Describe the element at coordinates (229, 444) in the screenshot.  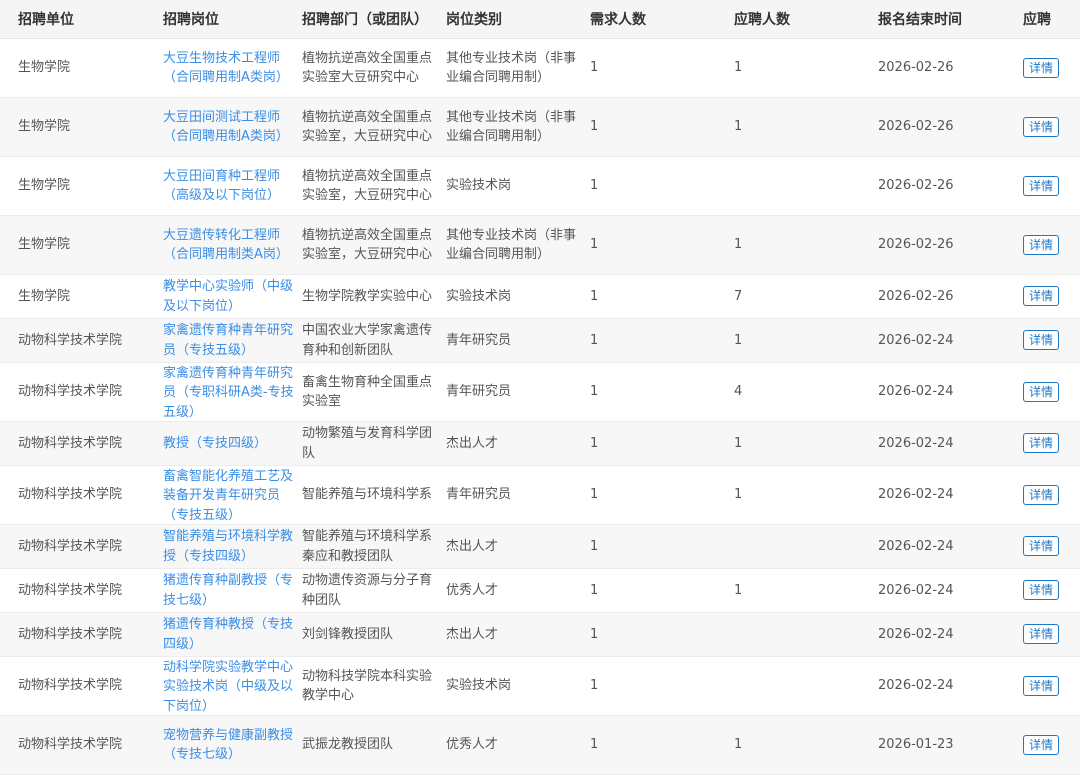
I see `position-link: 教授（专技四级）` at that location.